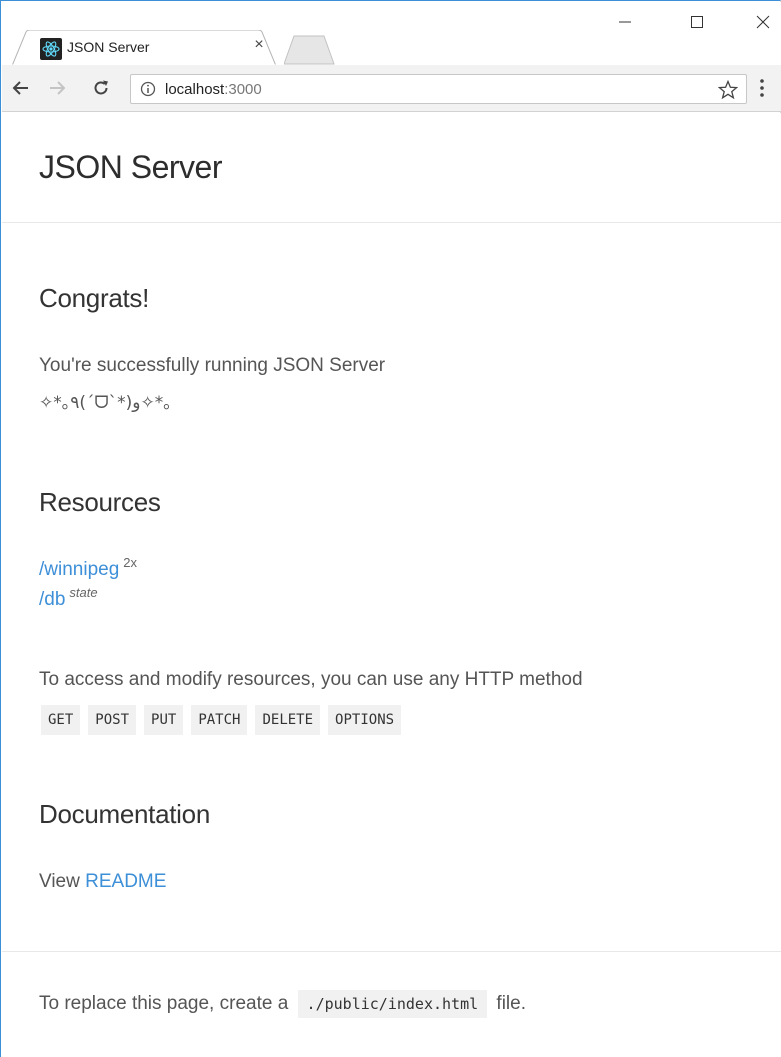  Describe the element at coordinates (391, 951) in the screenshot. I see `footer-divider` at that location.